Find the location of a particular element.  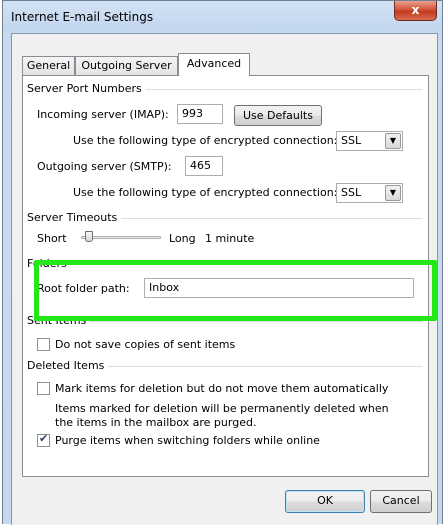

do-not-save-label: Do not save copies of sent items is located at coordinates (145, 344).